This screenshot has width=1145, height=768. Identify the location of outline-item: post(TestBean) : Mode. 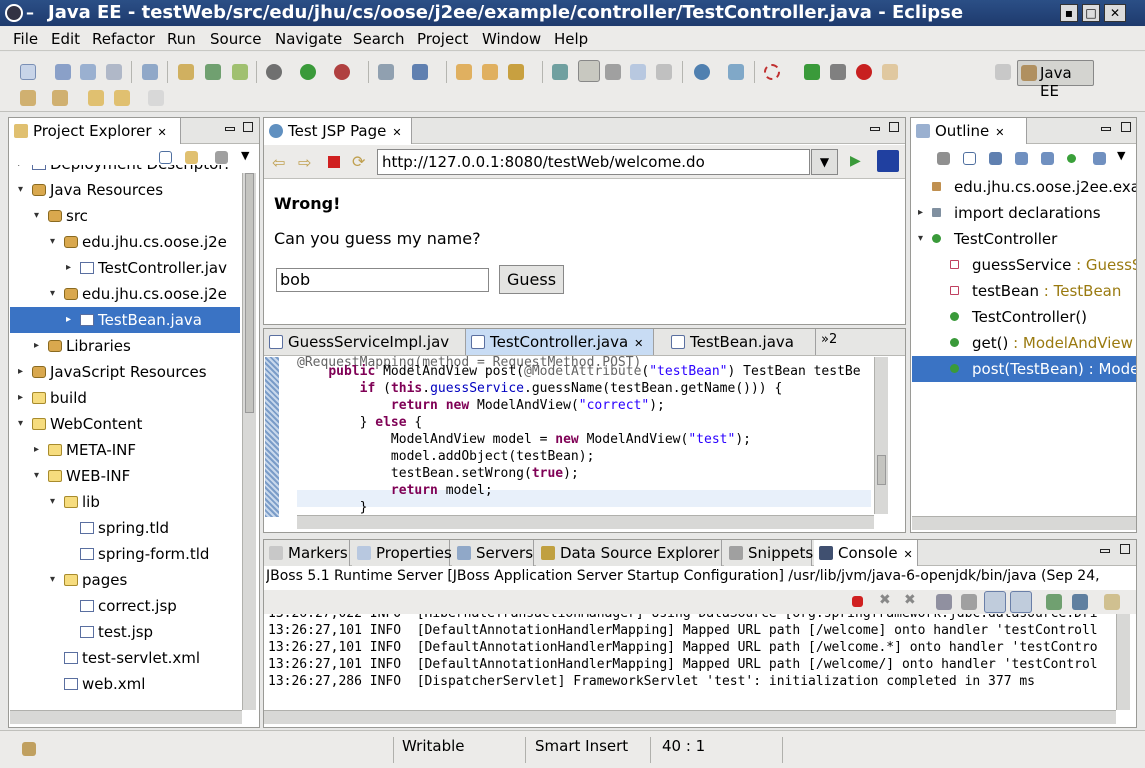
(1024, 369).